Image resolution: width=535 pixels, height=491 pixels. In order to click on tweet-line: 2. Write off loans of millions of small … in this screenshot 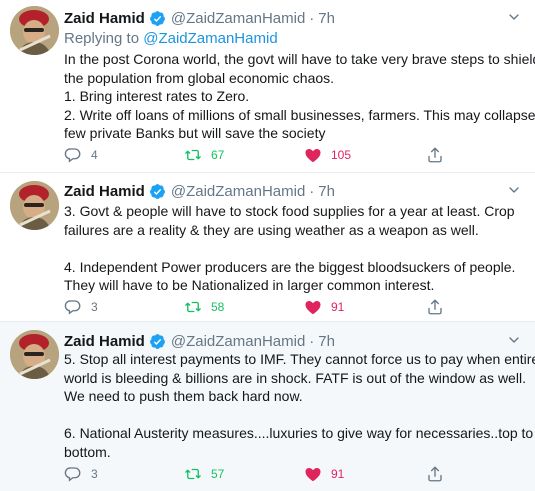, I will do `click(299, 114)`.